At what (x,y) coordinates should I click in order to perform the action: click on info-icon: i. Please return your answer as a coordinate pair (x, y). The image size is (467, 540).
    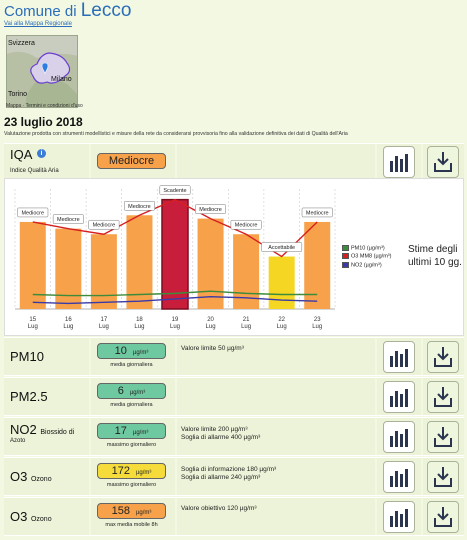
    Looking at the image, I should click on (41, 153).